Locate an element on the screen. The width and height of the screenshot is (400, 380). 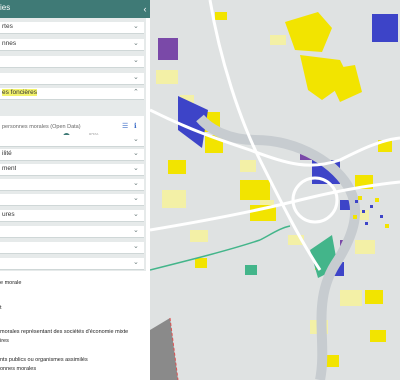
sublayer-label: personnes morales (Open Data) is located at coordinates (41, 127).